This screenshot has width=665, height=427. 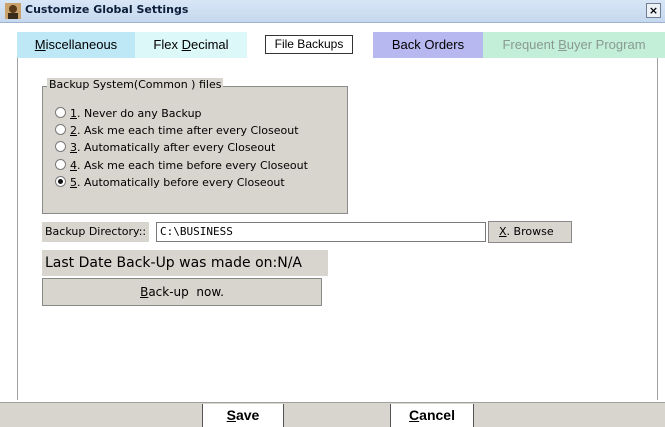 I want to click on tab-miscellaneous-label: iscellaneous, so click(x=81, y=44).